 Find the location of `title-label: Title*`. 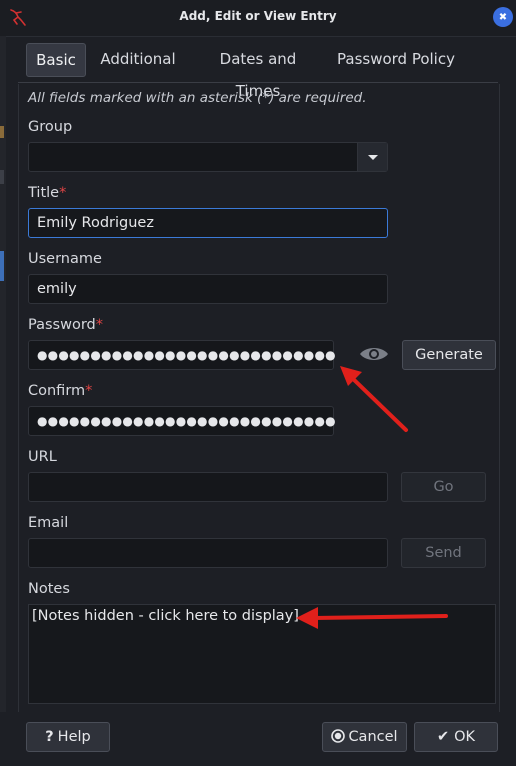

title-label: Title* is located at coordinates (47, 193).